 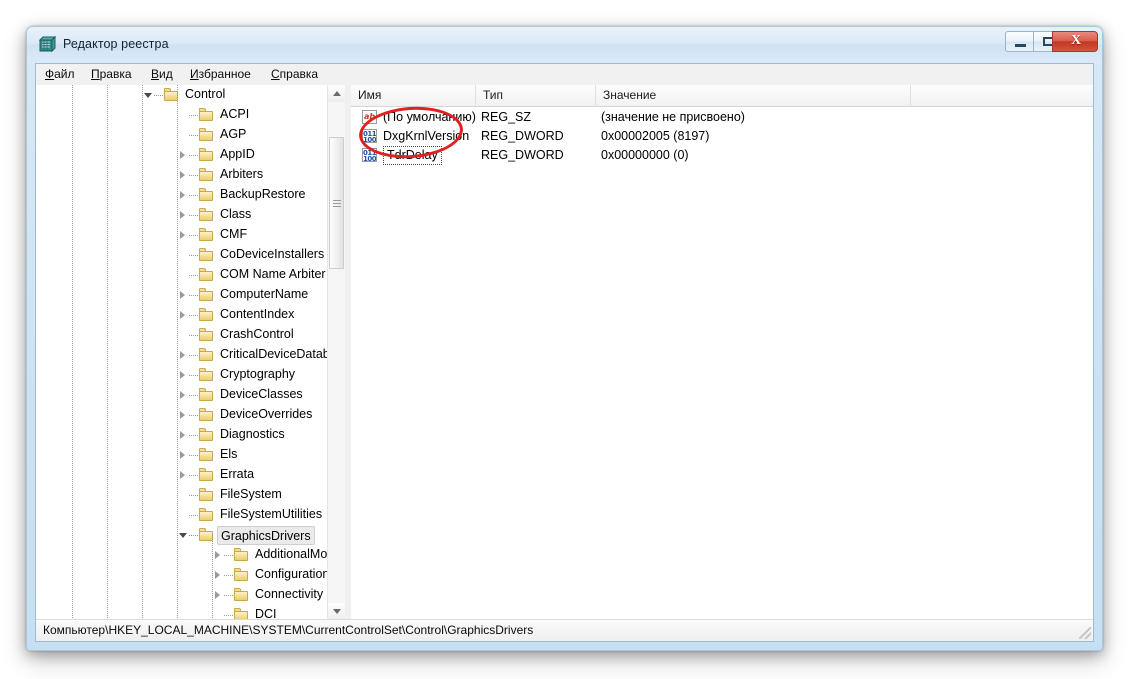 What do you see at coordinates (413, 95) in the screenshot?
I see `column-header-0: Имя` at bounding box center [413, 95].